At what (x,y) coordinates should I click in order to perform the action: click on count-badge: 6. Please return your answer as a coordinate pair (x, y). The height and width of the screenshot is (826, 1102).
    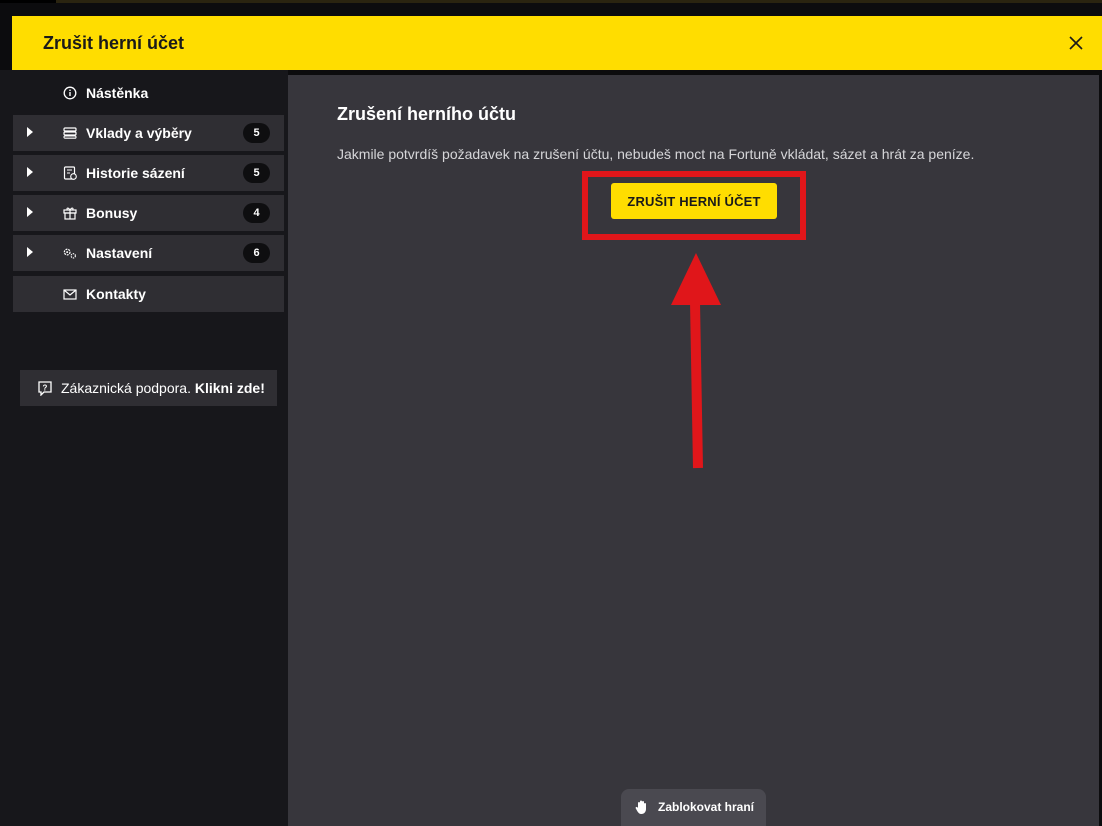
    Looking at the image, I should click on (256, 253).